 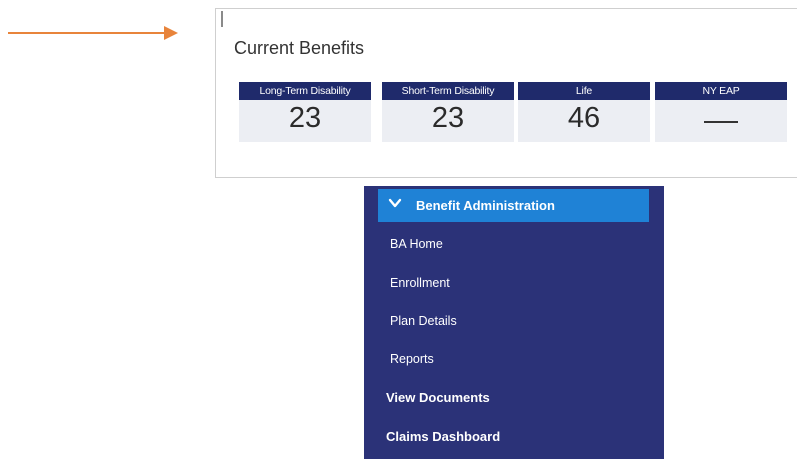 What do you see at coordinates (721, 112) in the screenshot?
I see `benefit-card-ny-eap: NY EAP` at bounding box center [721, 112].